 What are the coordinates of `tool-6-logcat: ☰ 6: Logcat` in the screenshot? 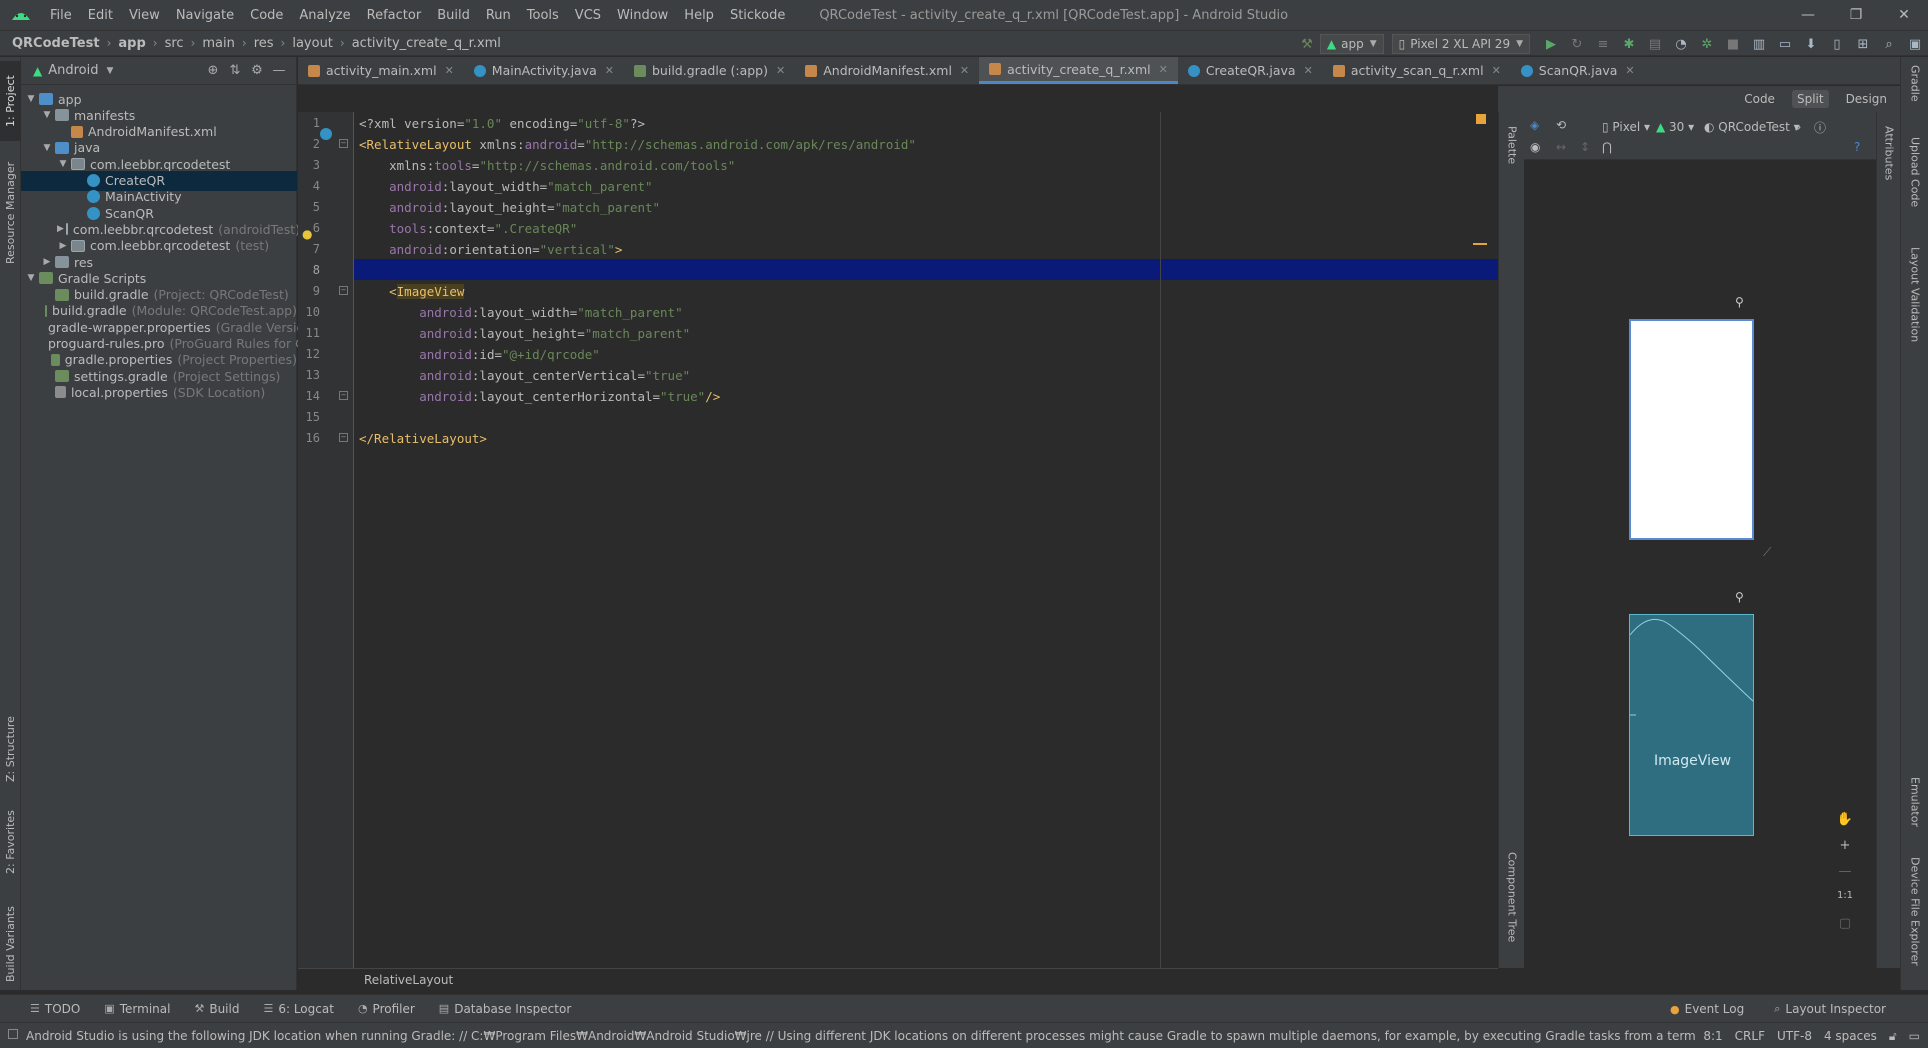 It's located at (298, 1009).